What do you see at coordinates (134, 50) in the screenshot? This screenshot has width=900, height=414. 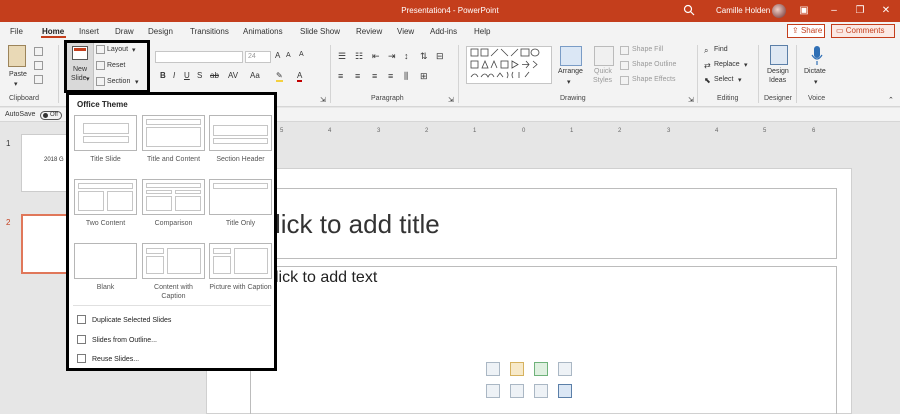 I see `layout-dropdown-icon: ▾` at bounding box center [134, 50].